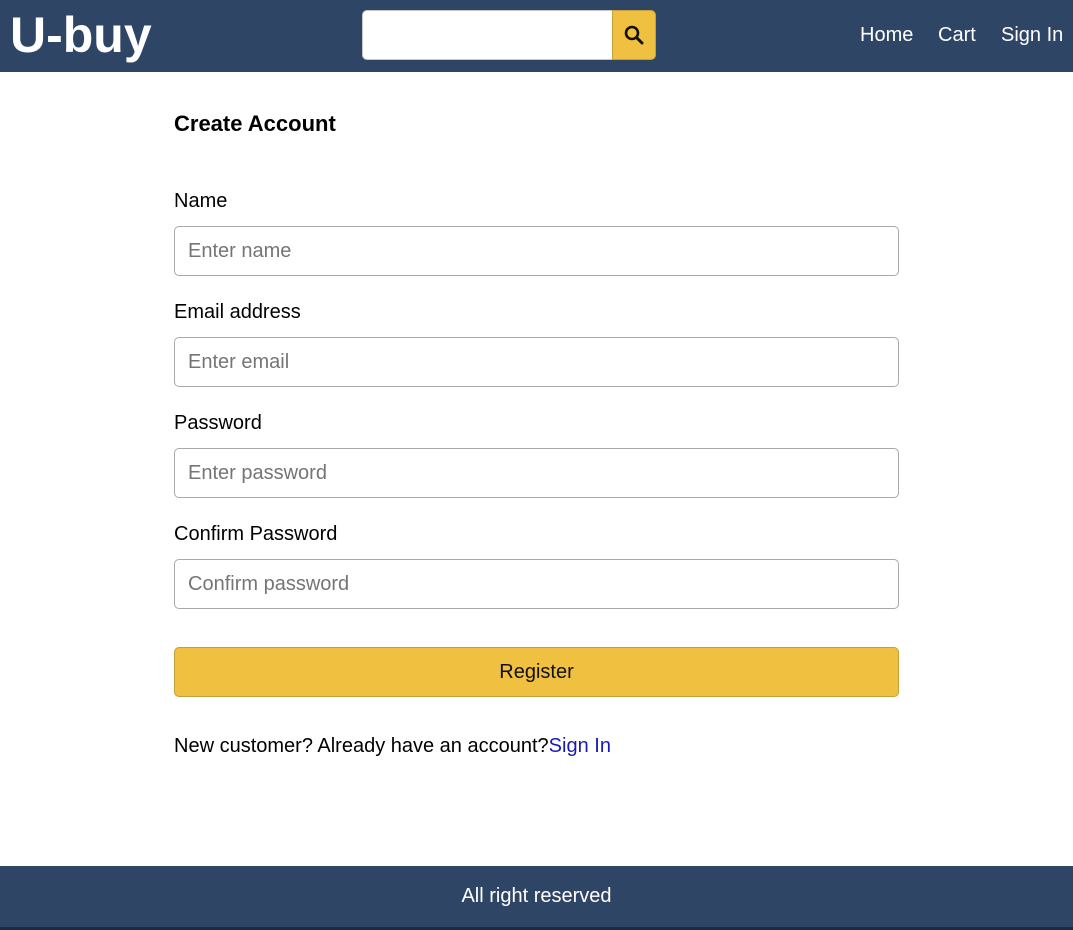 This screenshot has width=1073, height=930. Describe the element at coordinates (81, 35) in the screenshot. I see `brand-logo: U-buy` at that location.